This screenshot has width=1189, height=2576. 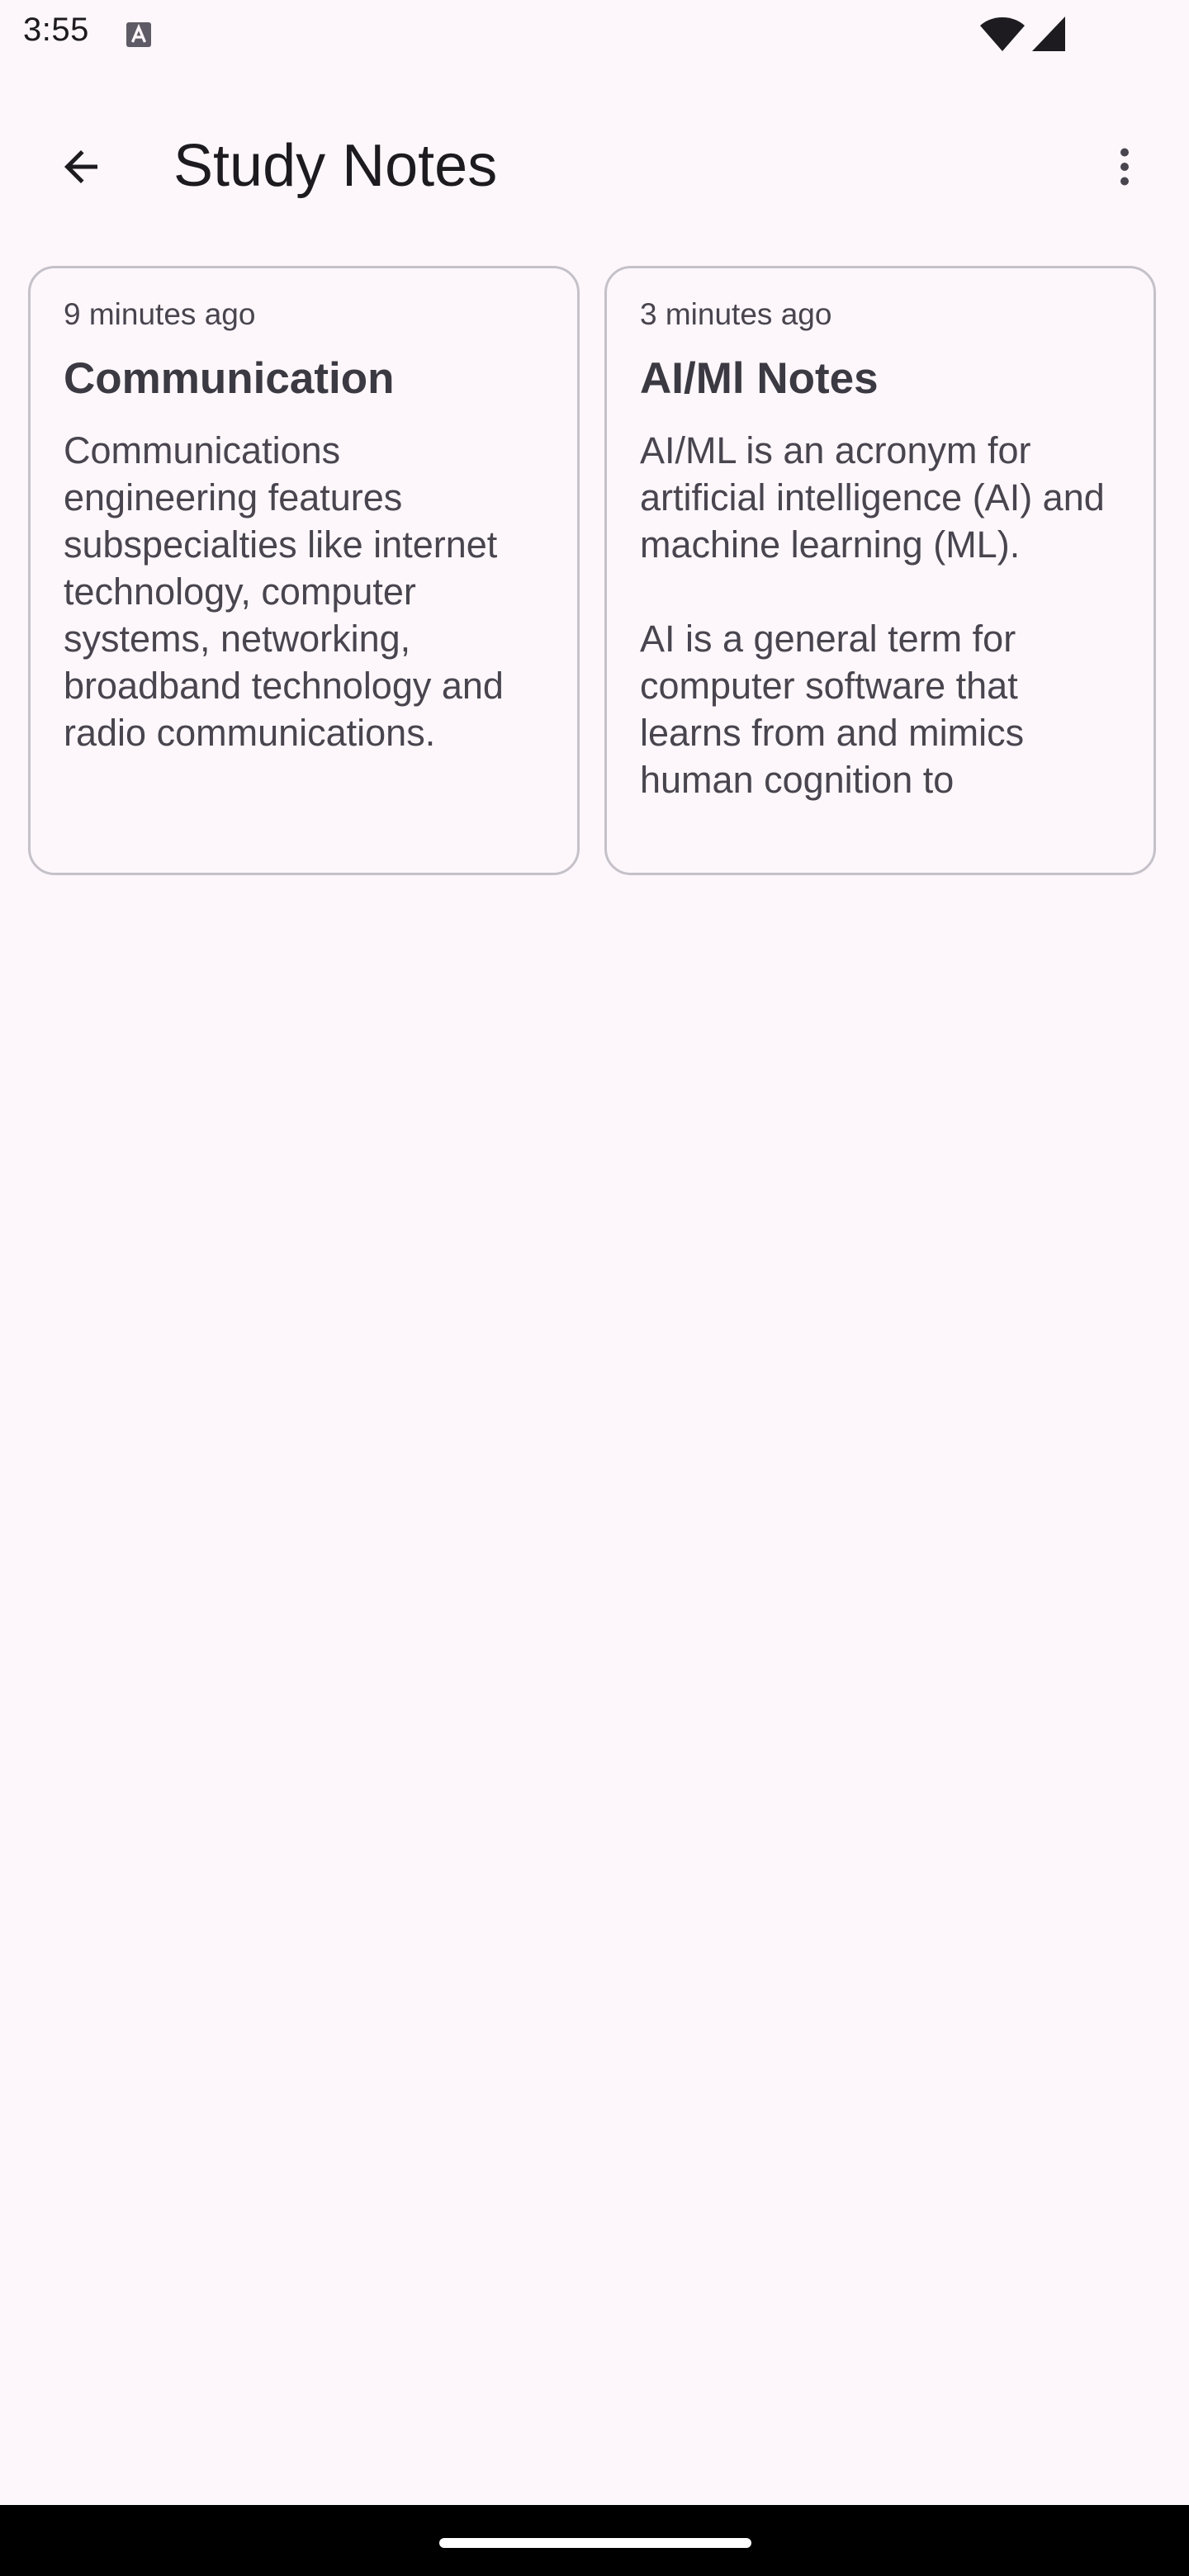 What do you see at coordinates (1002, 34) in the screenshot?
I see `wifi-icon` at bounding box center [1002, 34].